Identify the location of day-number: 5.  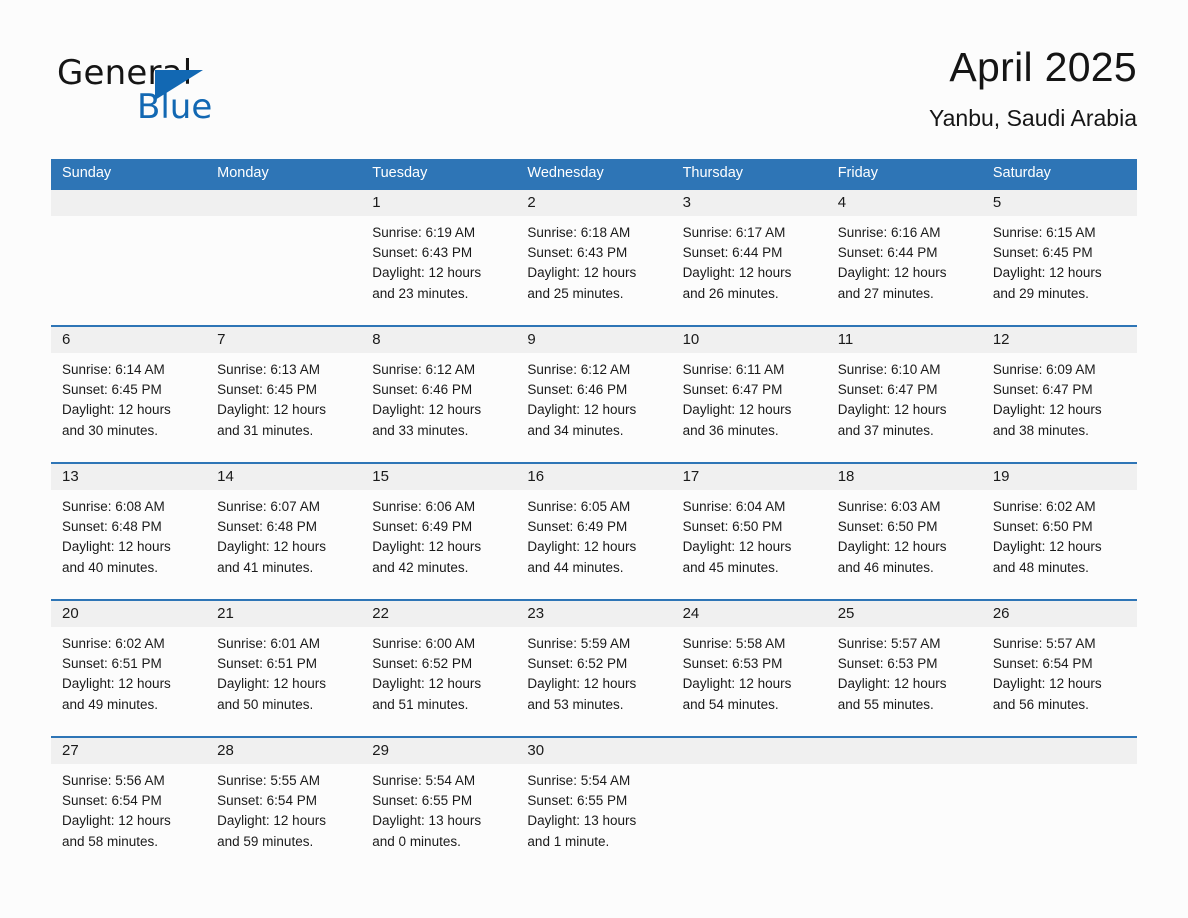
(1059, 203).